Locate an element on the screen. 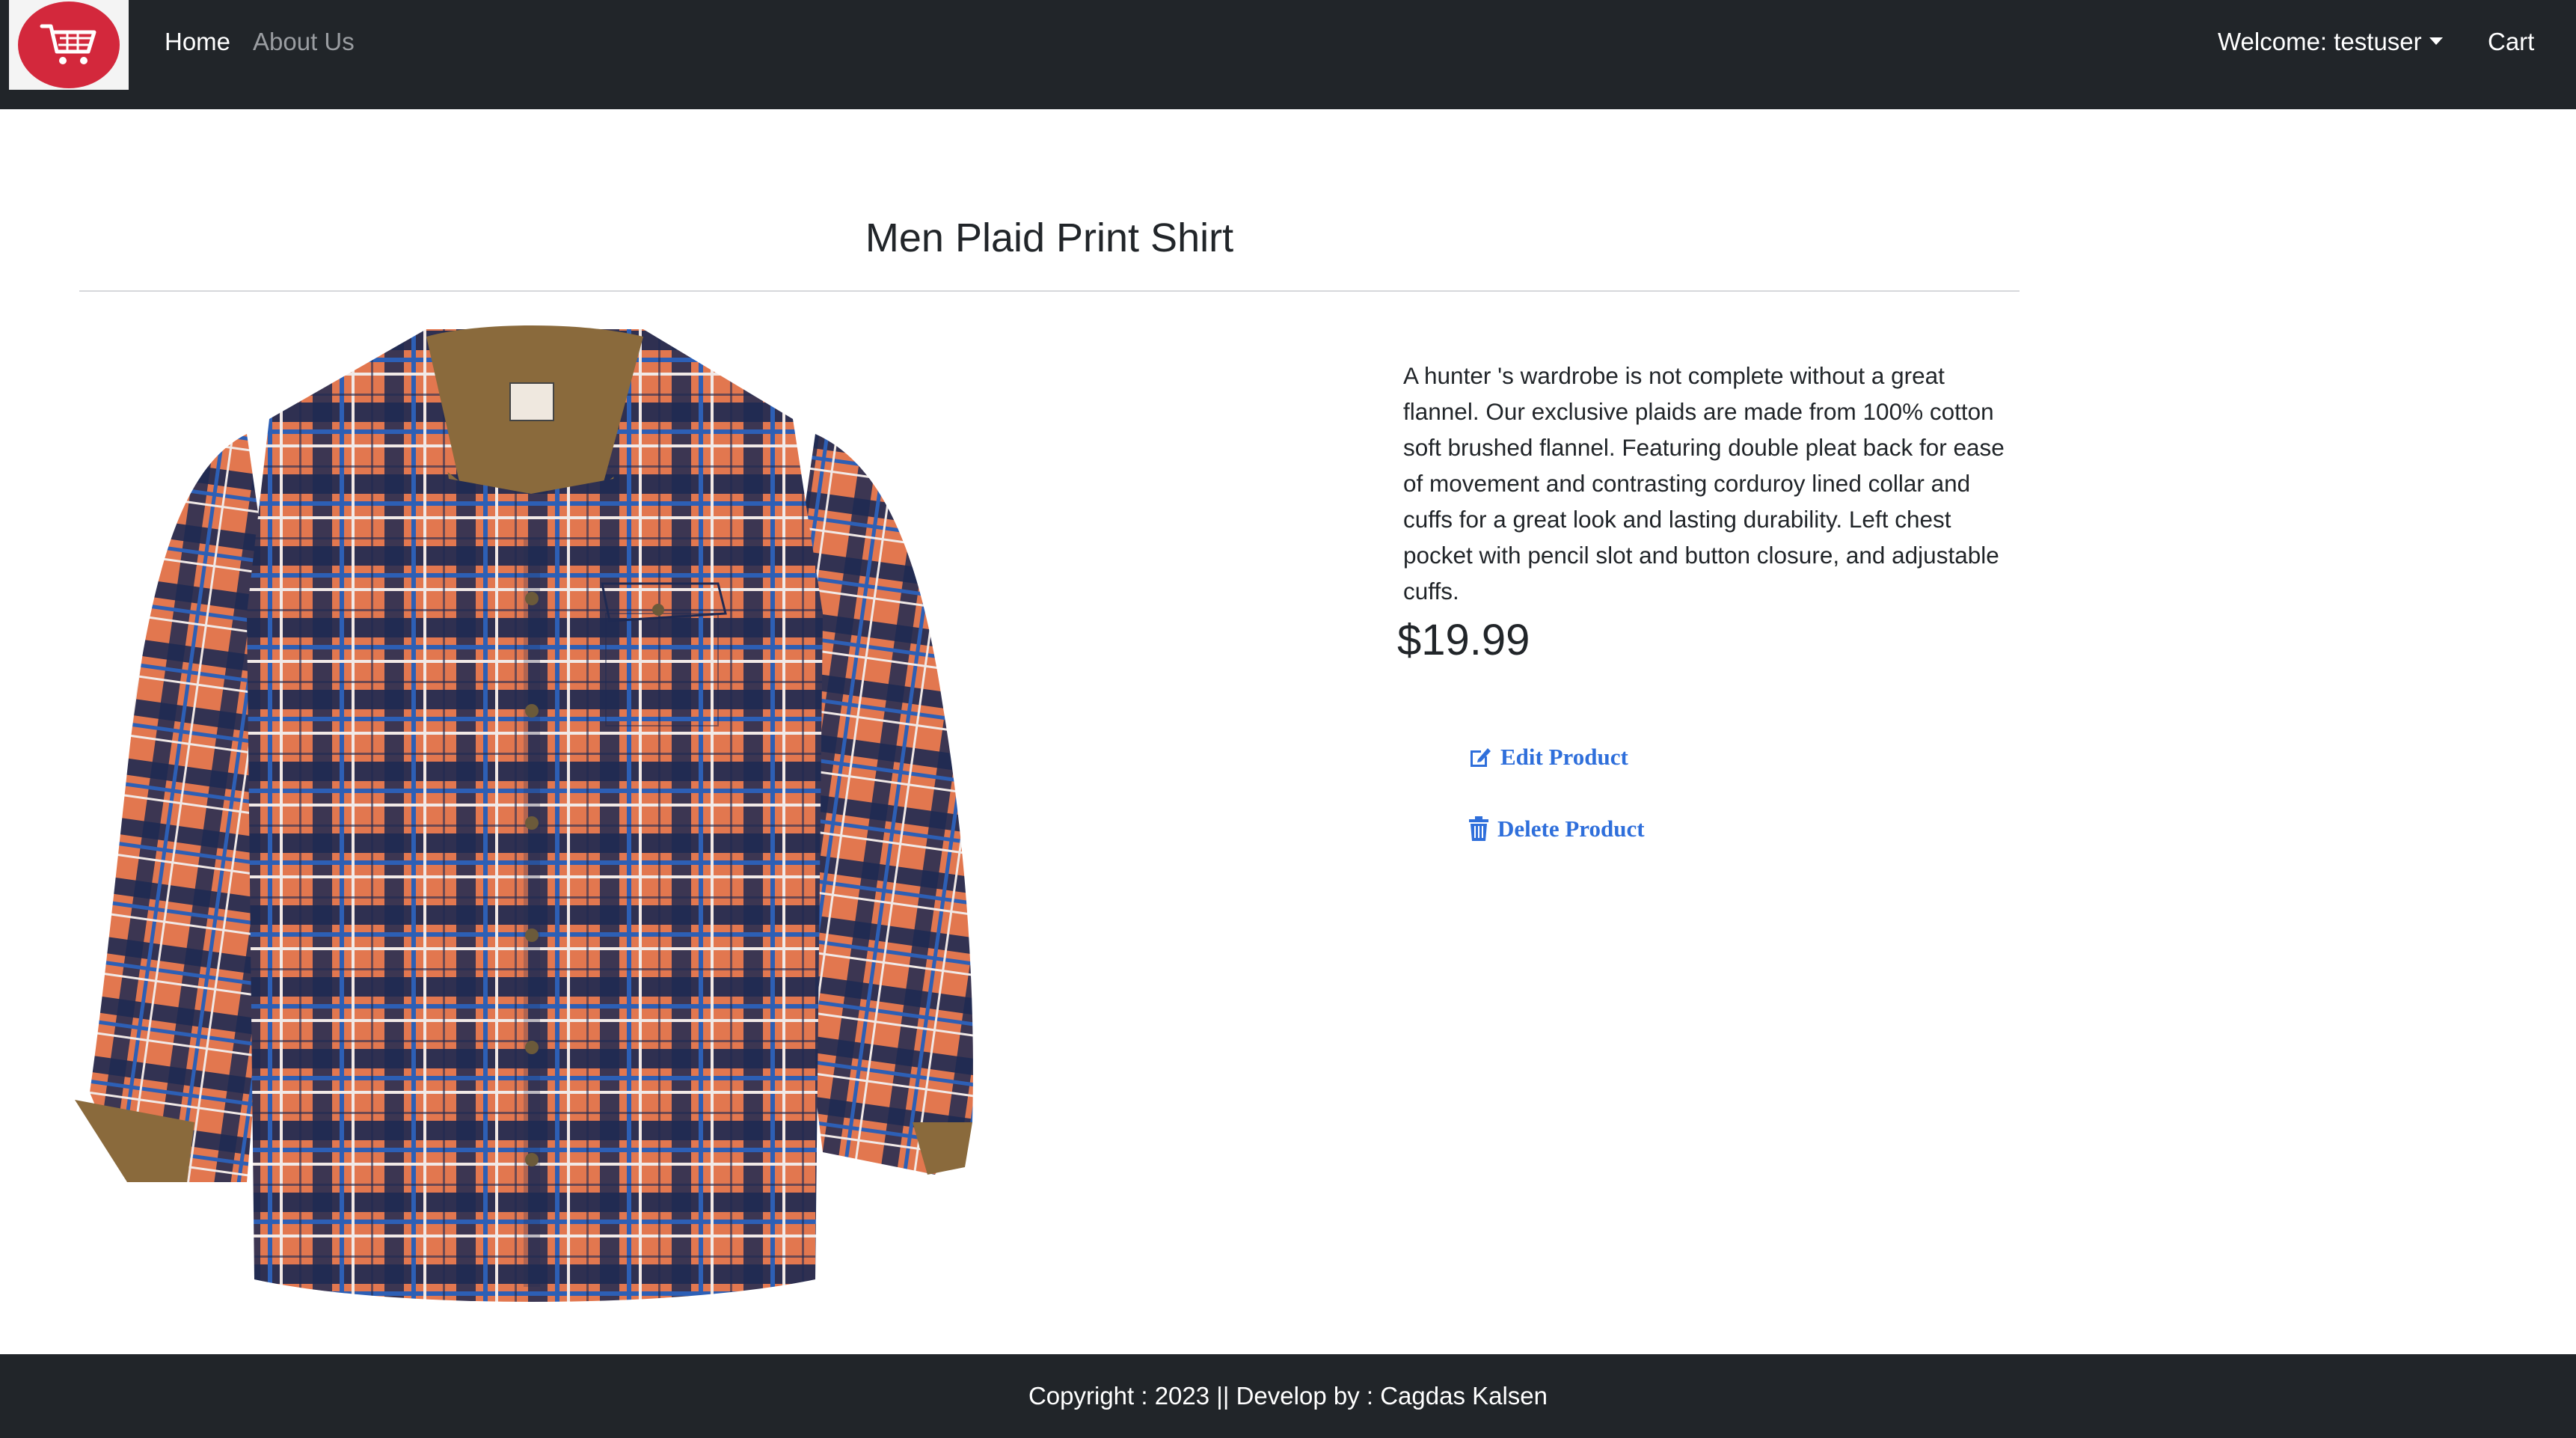 The height and width of the screenshot is (1438, 2576). nav-cart-link: Cart is located at coordinates (2511, 42).